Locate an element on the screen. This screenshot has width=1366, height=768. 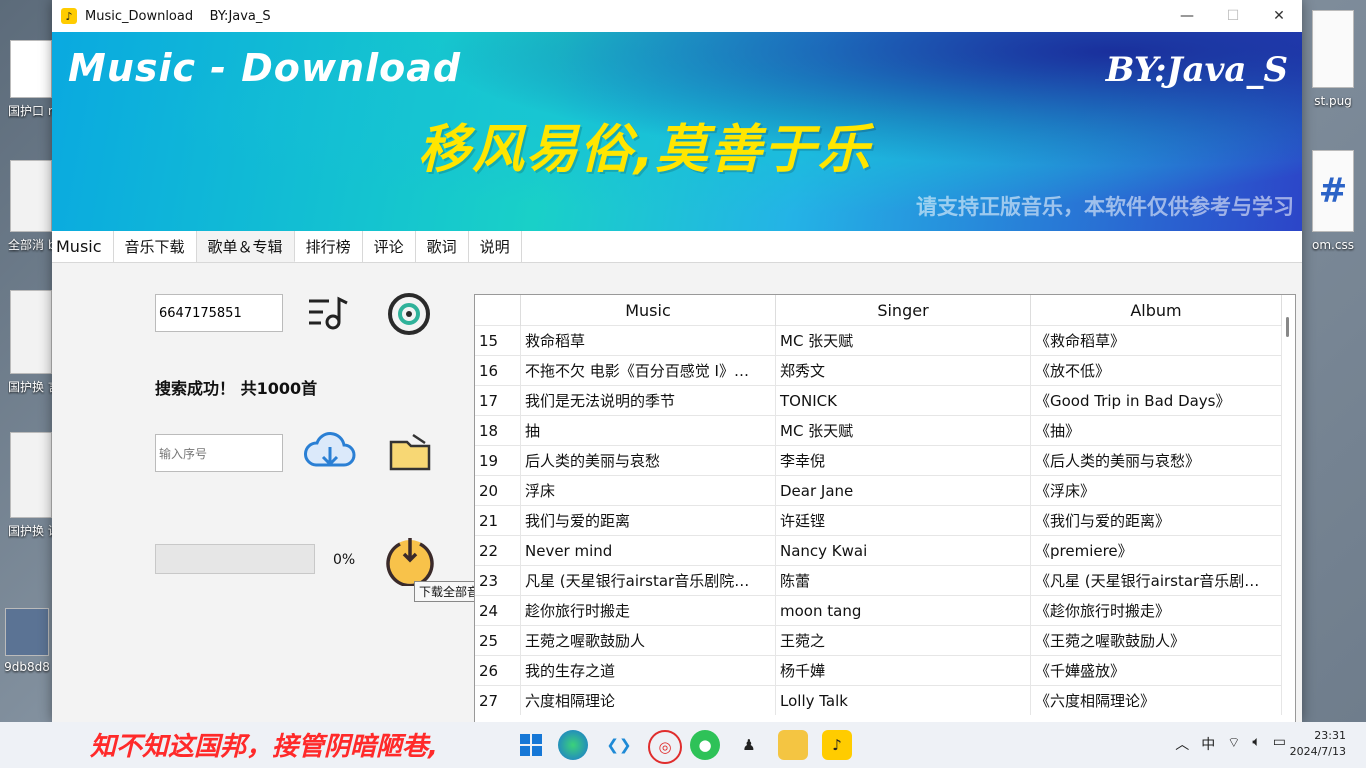
music-column-header: Music is located at coordinates (648, 310).